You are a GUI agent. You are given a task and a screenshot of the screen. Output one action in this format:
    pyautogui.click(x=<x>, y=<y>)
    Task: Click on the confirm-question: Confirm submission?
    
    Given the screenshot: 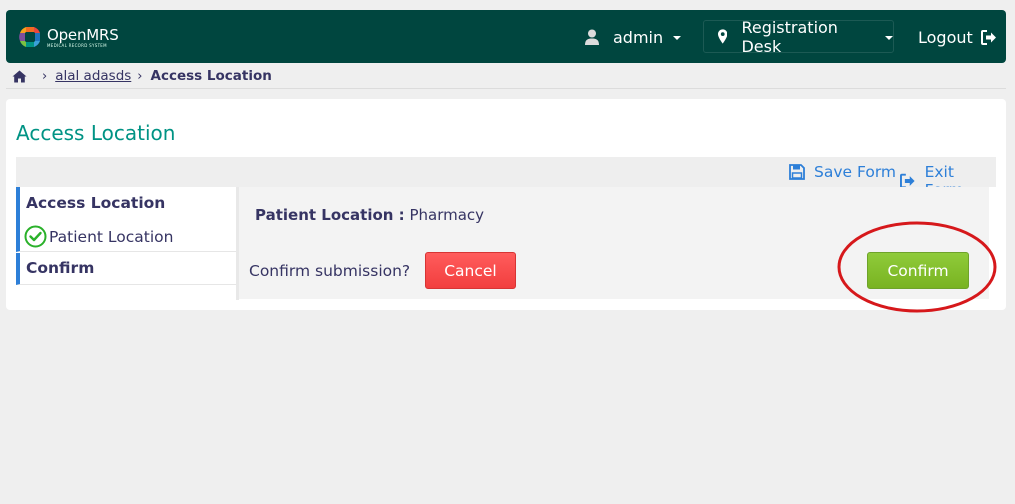 What is the action you would take?
    pyautogui.click(x=330, y=271)
    